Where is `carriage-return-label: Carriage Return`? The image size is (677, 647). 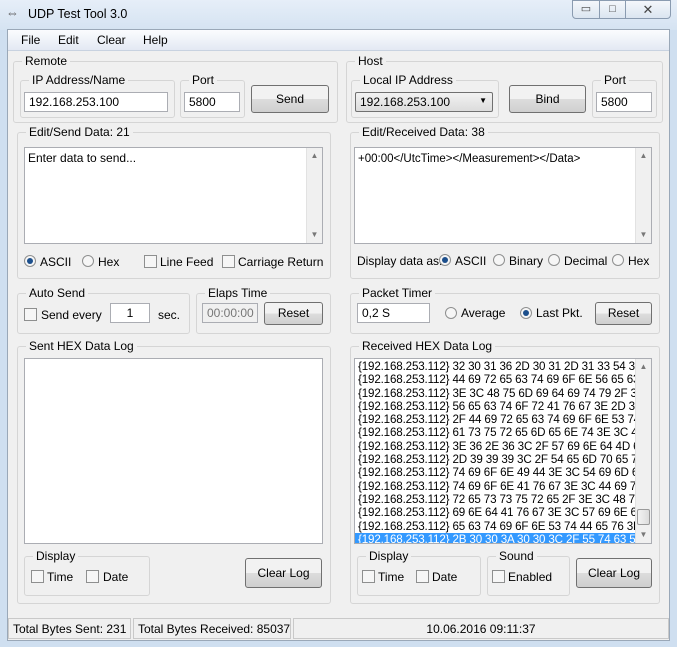 carriage-return-label: Carriage Return is located at coordinates (281, 262).